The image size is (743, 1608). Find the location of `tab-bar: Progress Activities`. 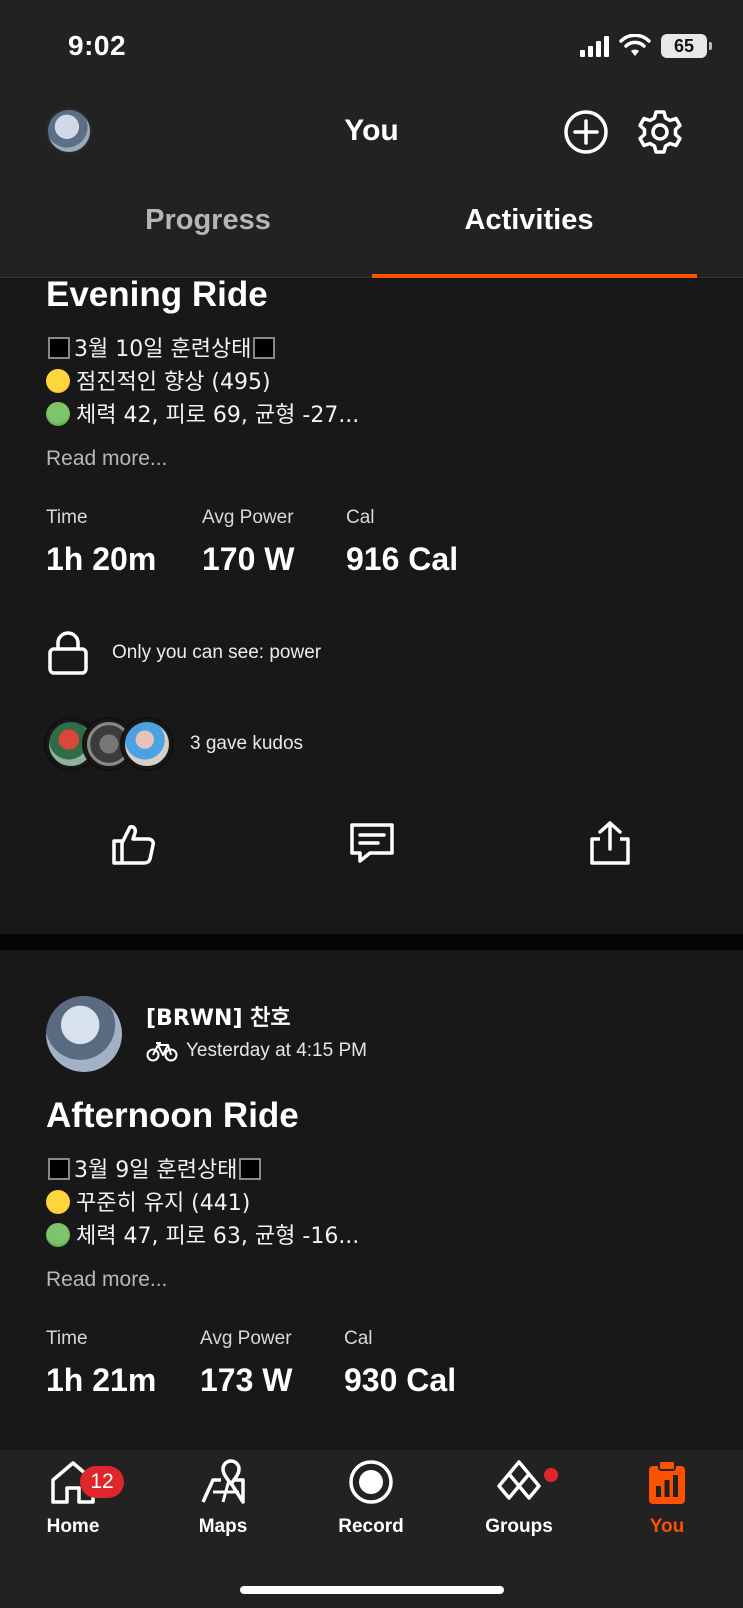

tab-bar: Progress Activities is located at coordinates (371, 234).